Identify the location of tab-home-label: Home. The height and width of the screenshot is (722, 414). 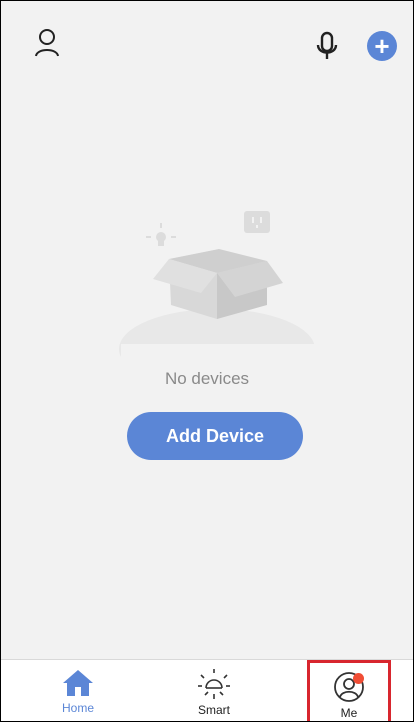
(77, 708).